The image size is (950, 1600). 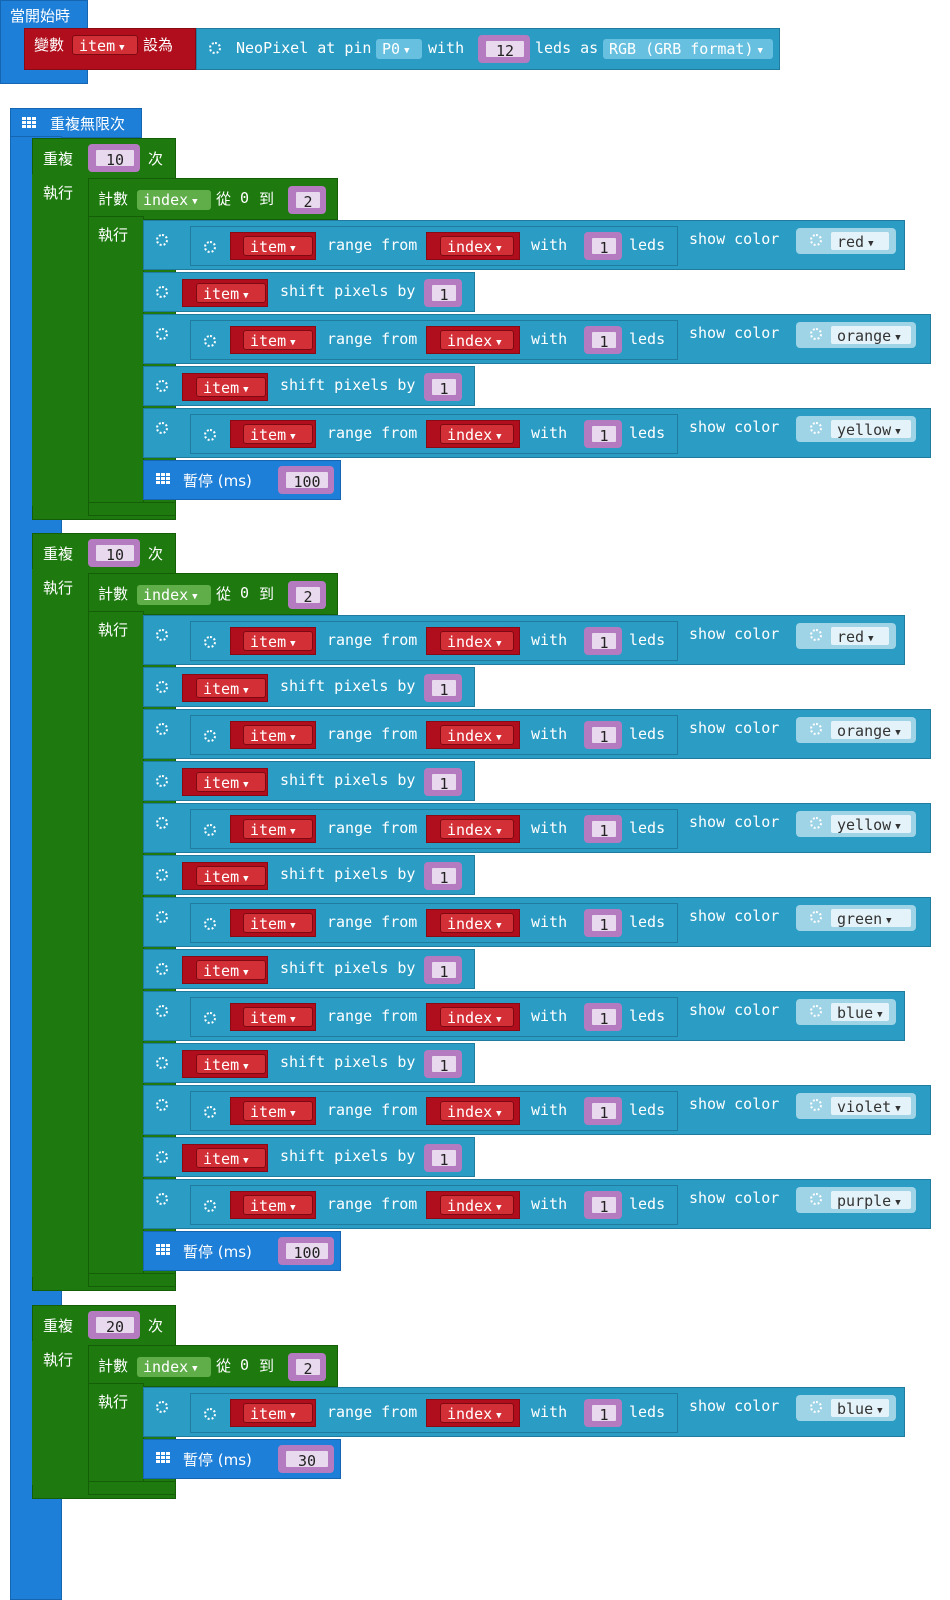 What do you see at coordinates (505, 49) in the screenshot?
I see `led-count-input: 12` at bounding box center [505, 49].